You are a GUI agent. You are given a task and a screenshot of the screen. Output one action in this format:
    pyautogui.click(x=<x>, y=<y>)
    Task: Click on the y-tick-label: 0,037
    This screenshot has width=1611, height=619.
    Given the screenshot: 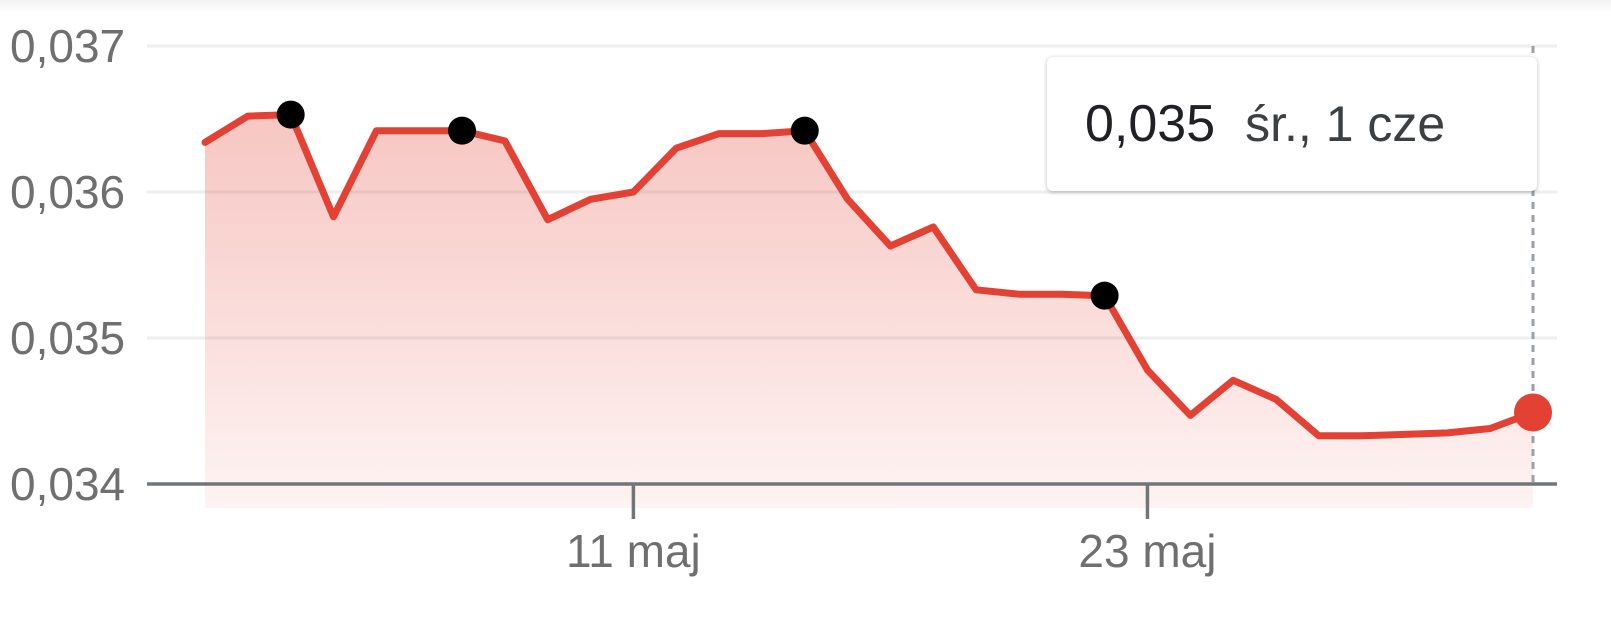 What is the action you would take?
    pyautogui.click(x=67, y=46)
    